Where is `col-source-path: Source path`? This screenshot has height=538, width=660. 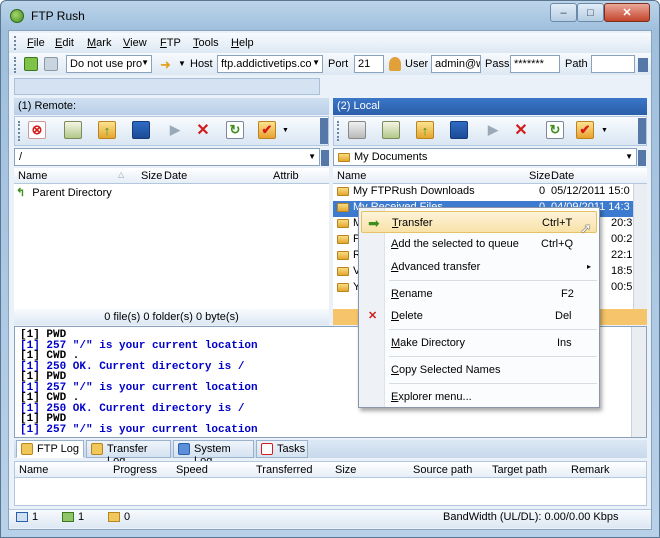 col-source-path: Source path is located at coordinates (442, 470).